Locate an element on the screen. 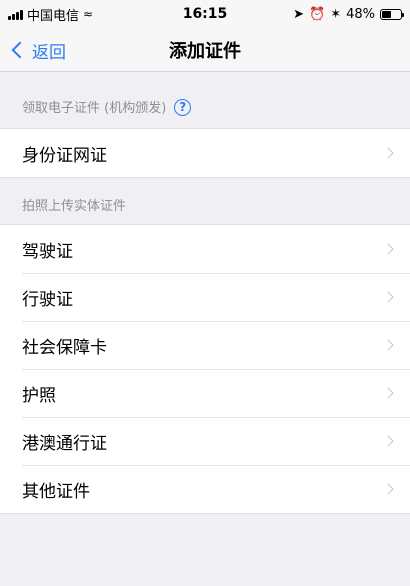 Image resolution: width=410 pixels, height=586 pixels. list-item-label: 身份证网证 is located at coordinates (64, 155).